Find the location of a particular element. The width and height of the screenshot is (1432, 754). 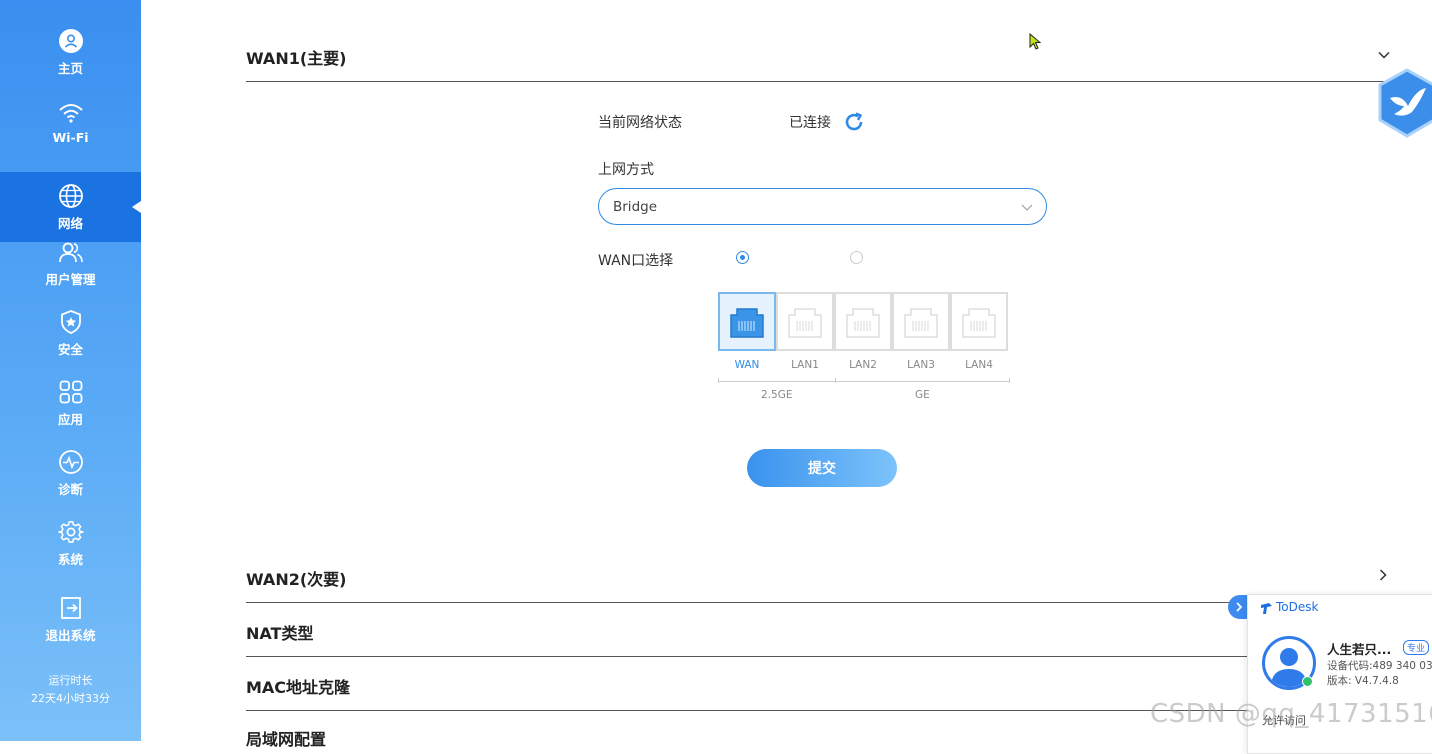

section-lan-config-title: 局域网配置 is located at coordinates (286, 738).